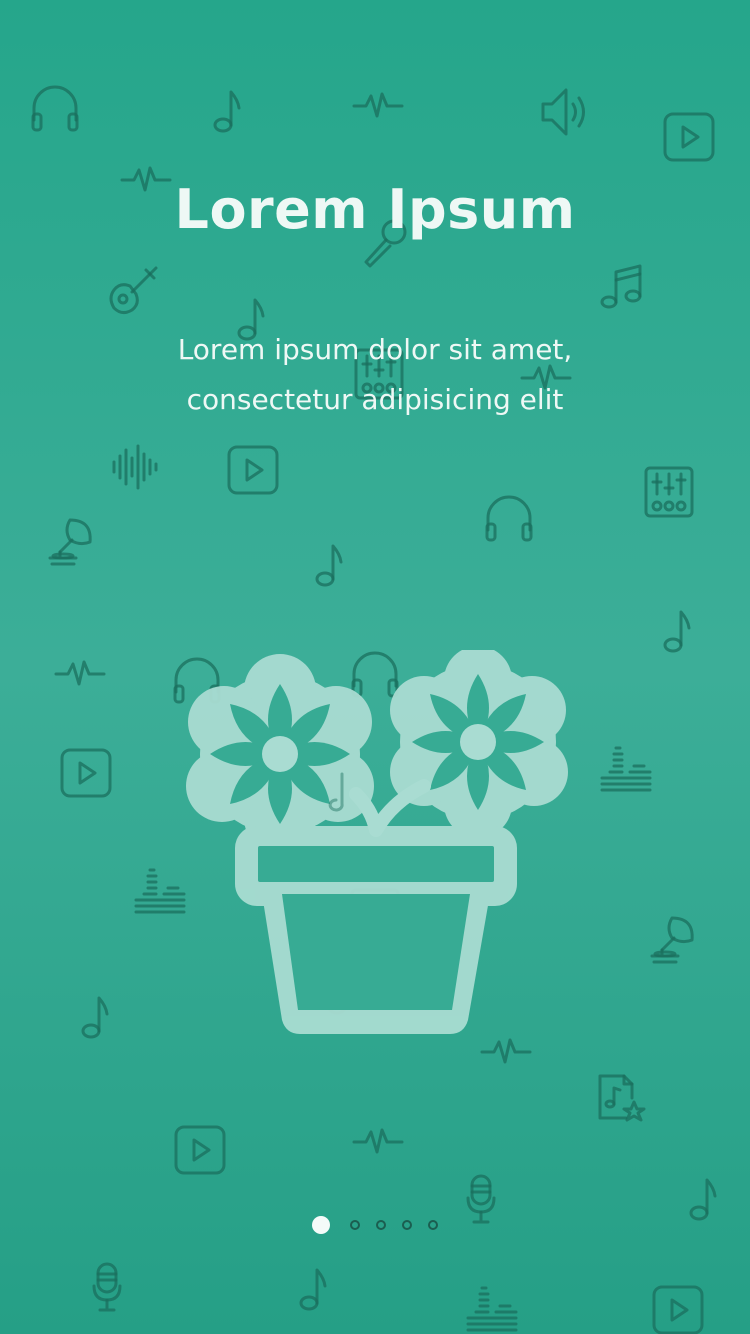 The image size is (750, 1334). I want to click on flower-pot-icon, so click(377, 842).